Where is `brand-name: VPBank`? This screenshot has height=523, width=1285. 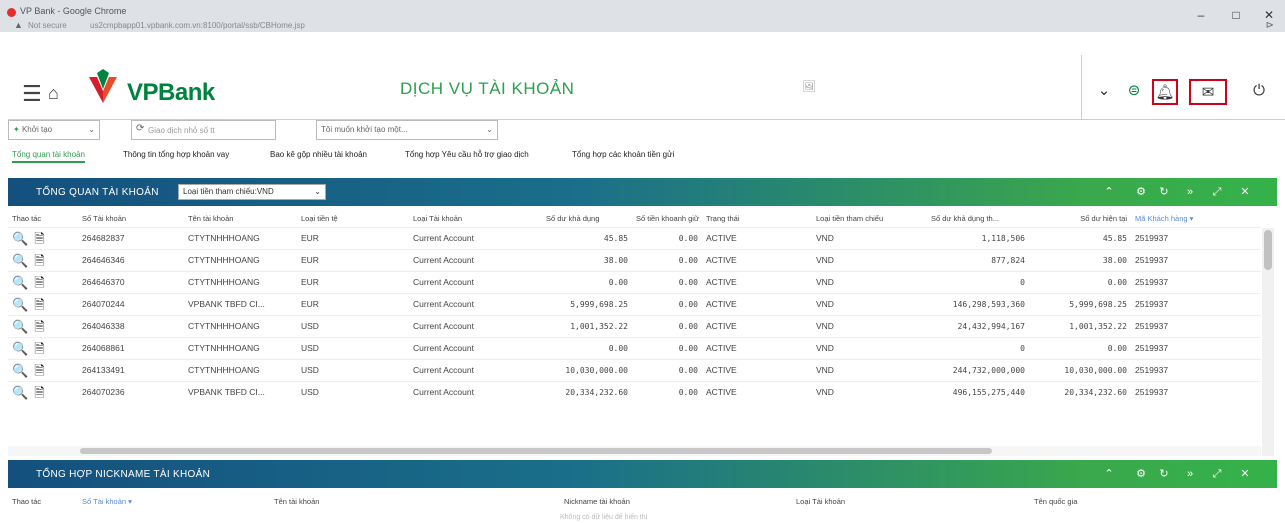 brand-name: VPBank is located at coordinates (171, 92).